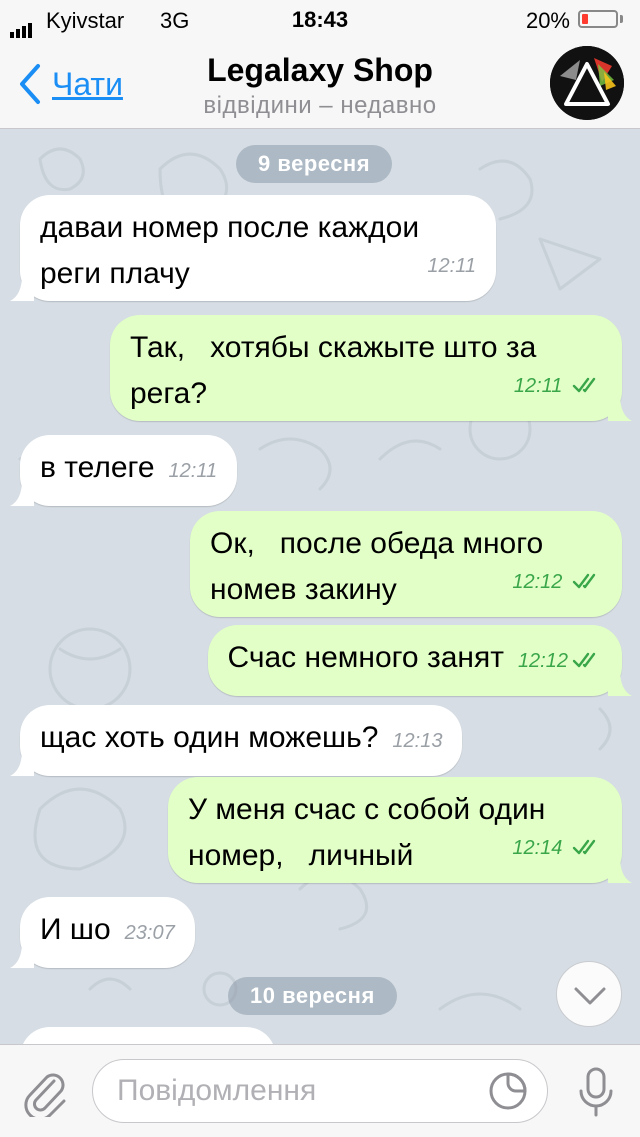  Describe the element at coordinates (508, 1091) in the screenshot. I see `sticker-icon` at that location.